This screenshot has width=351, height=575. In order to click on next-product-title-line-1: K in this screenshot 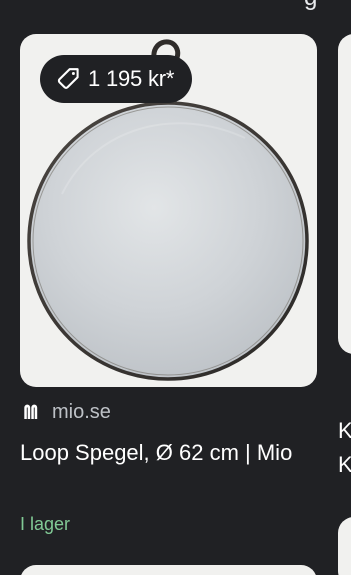, I will do `click(344, 430)`.